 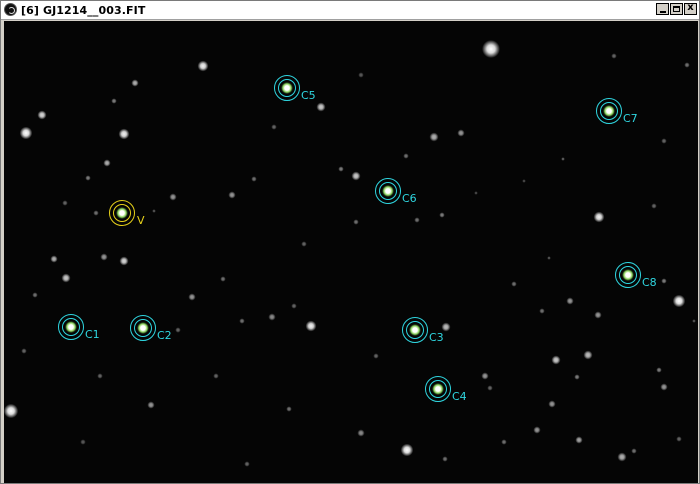 I want to click on maximize-icon, so click(x=676, y=9).